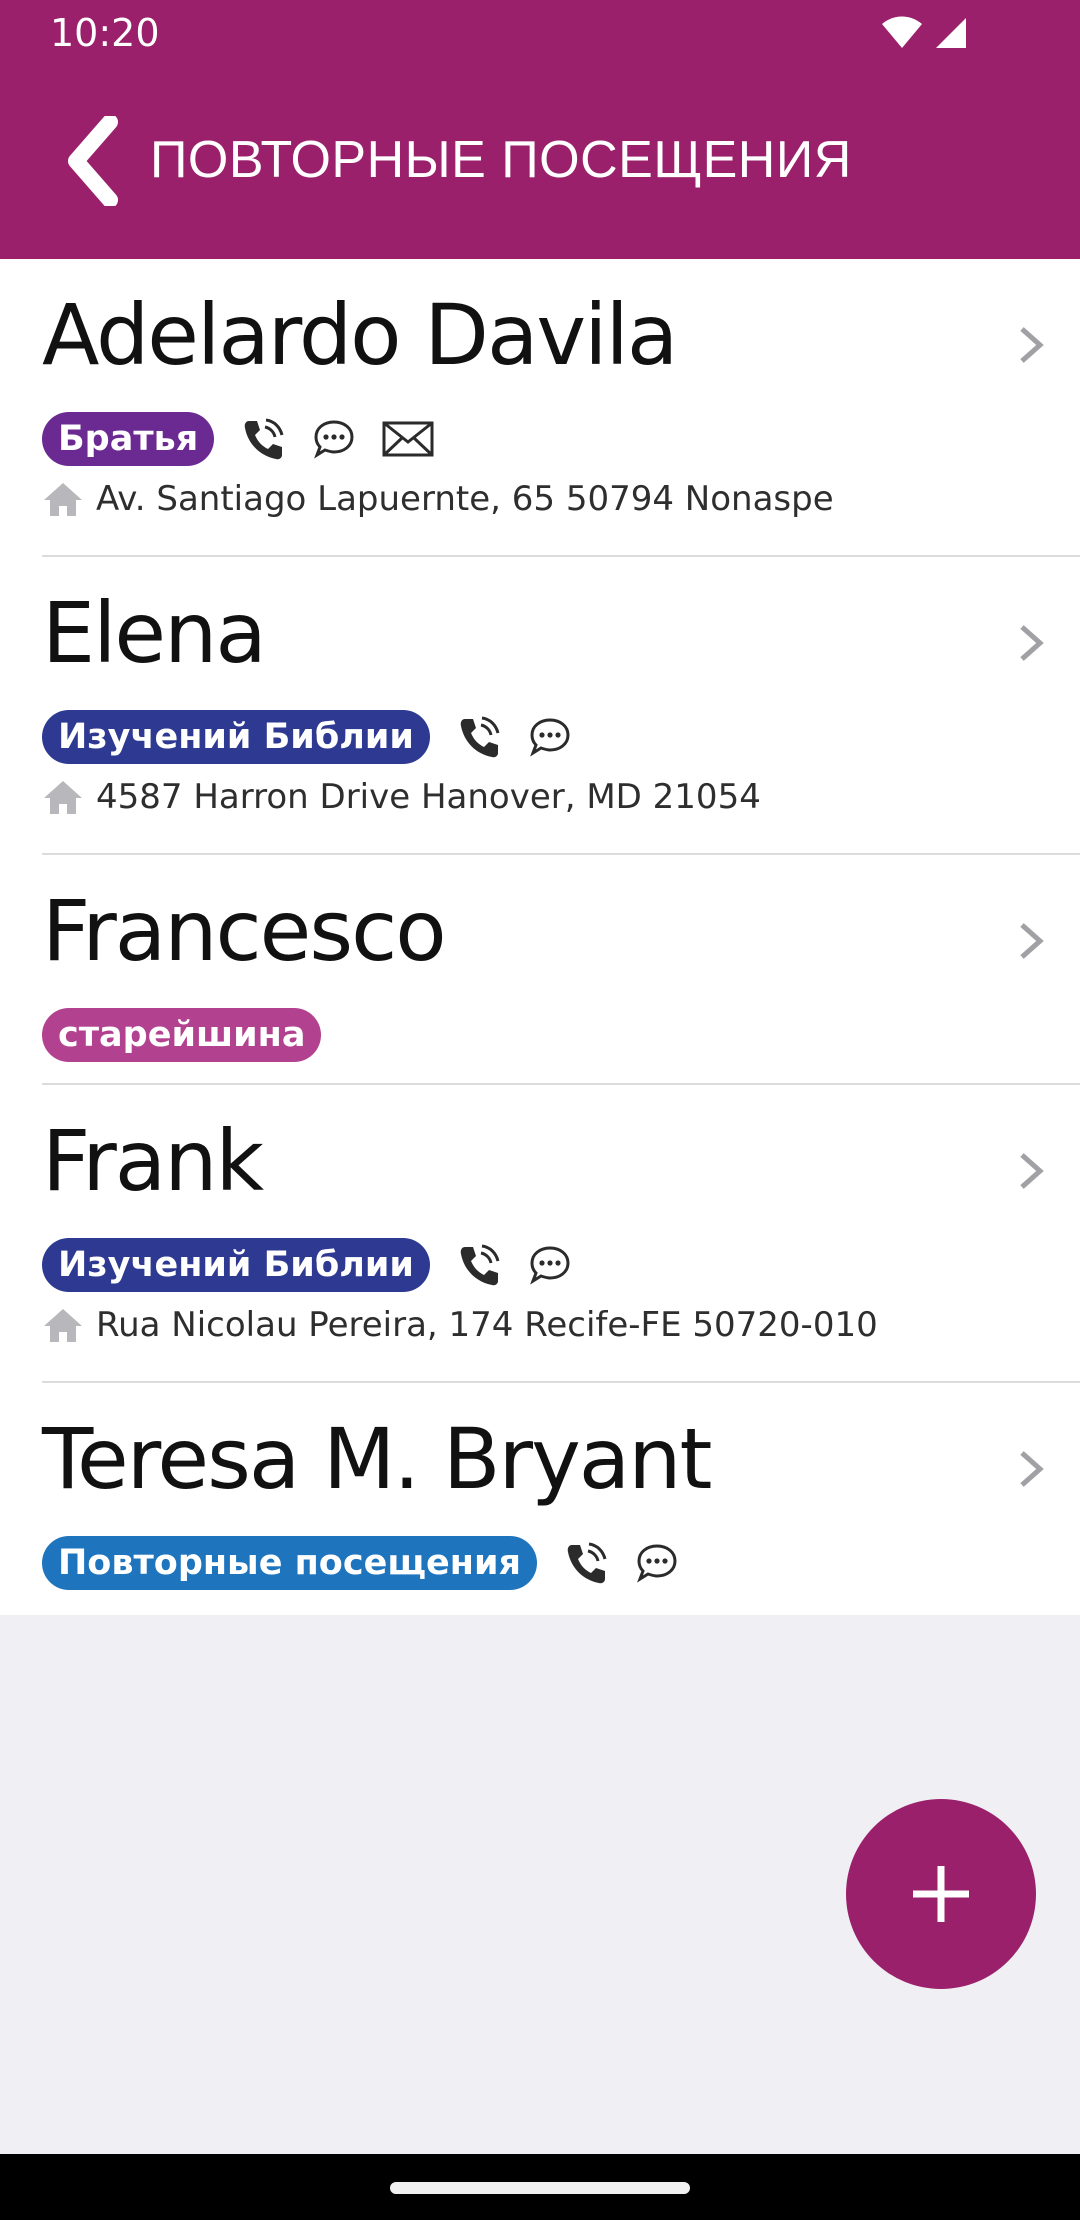  What do you see at coordinates (501, 160) in the screenshot?
I see `page-title: ПОВТОРНЫЕ ПОСЕЩЕНИЯ` at bounding box center [501, 160].